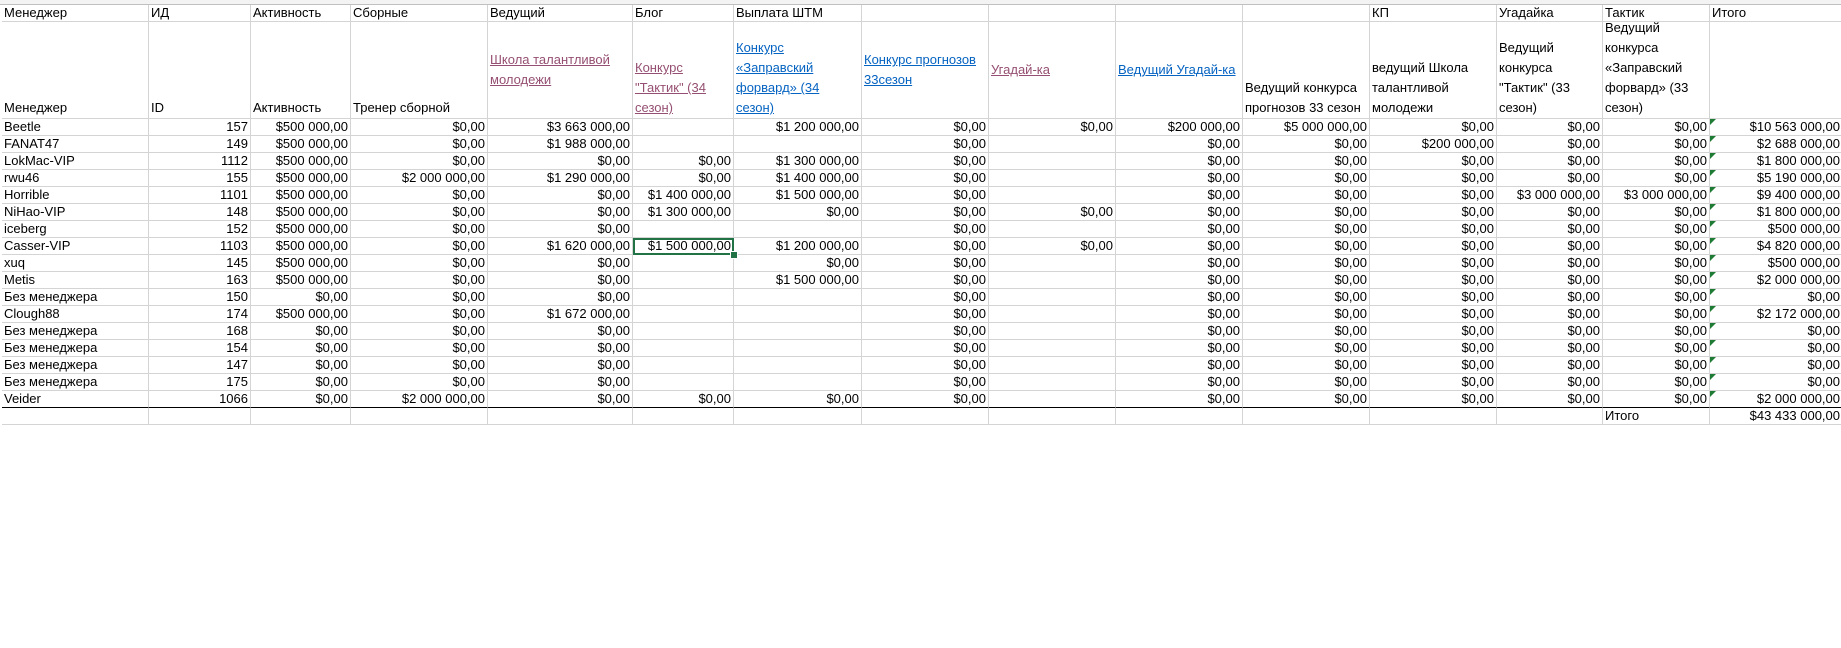 The height and width of the screenshot is (648, 1841). Describe the element at coordinates (798, 127) in the screenshot. I see `table-cell-stm: $1 200 000,00` at that location.